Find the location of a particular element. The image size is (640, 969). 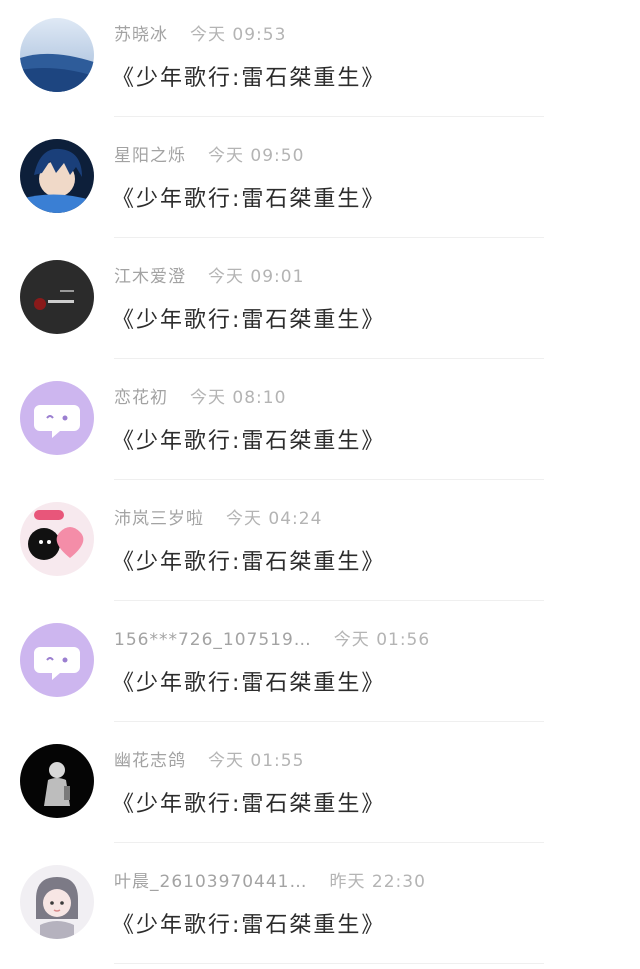

username: 江木爱澄 is located at coordinates (150, 277).